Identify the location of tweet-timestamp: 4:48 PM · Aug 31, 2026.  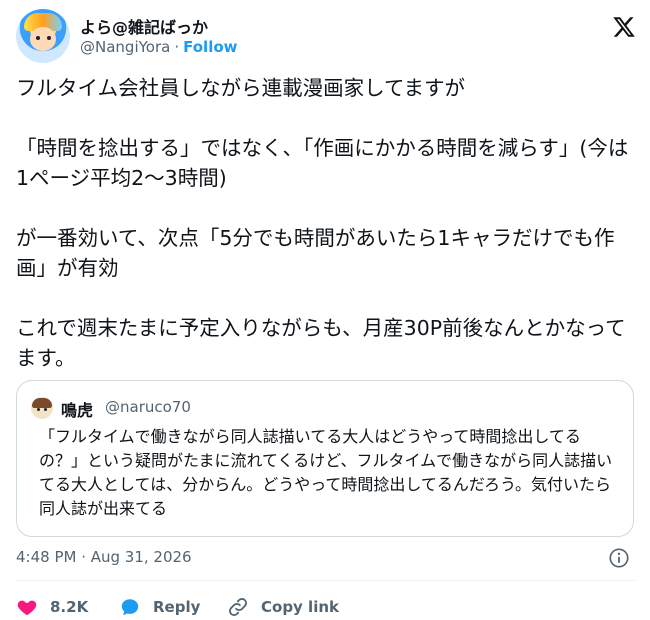
(104, 557).